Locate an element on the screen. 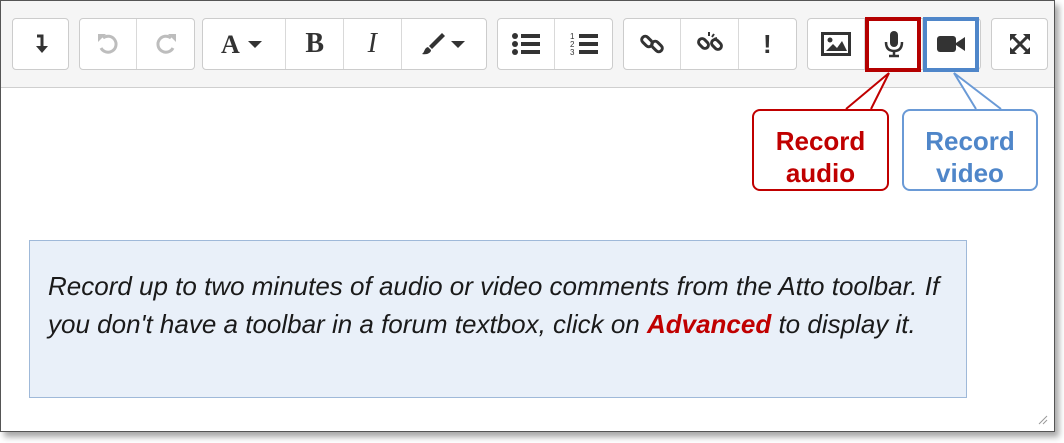 The height and width of the screenshot is (443, 1064). callout-pointers is located at coordinates (923, 91).